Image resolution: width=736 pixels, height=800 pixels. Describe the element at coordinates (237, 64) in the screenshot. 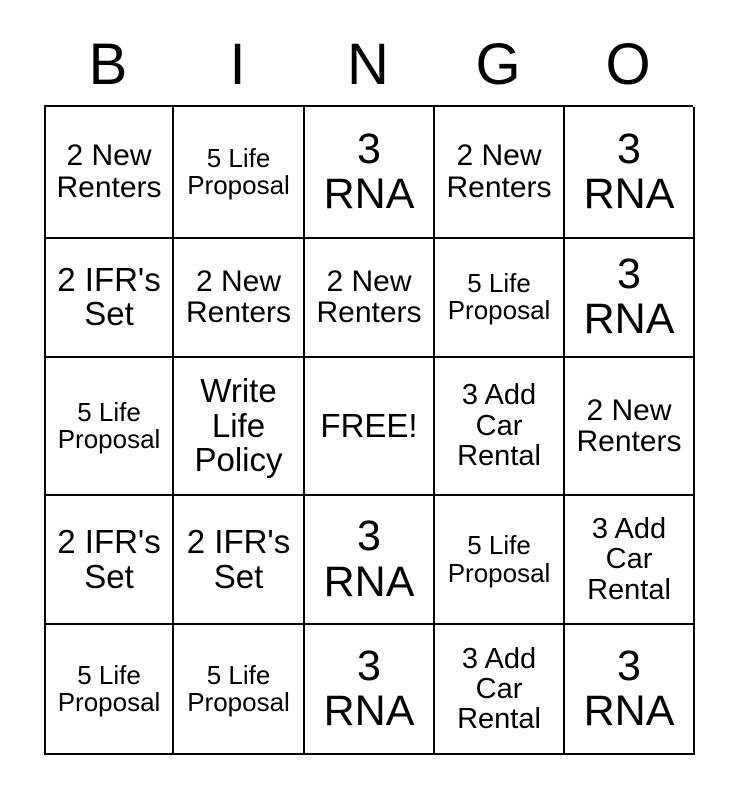

I see `header-letter-i: I` at that location.